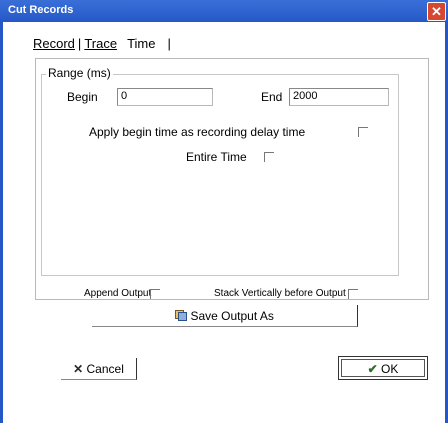  Describe the element at coordinates (78, 369) in the screenshot. I see `x-icon: ✕` at that location.